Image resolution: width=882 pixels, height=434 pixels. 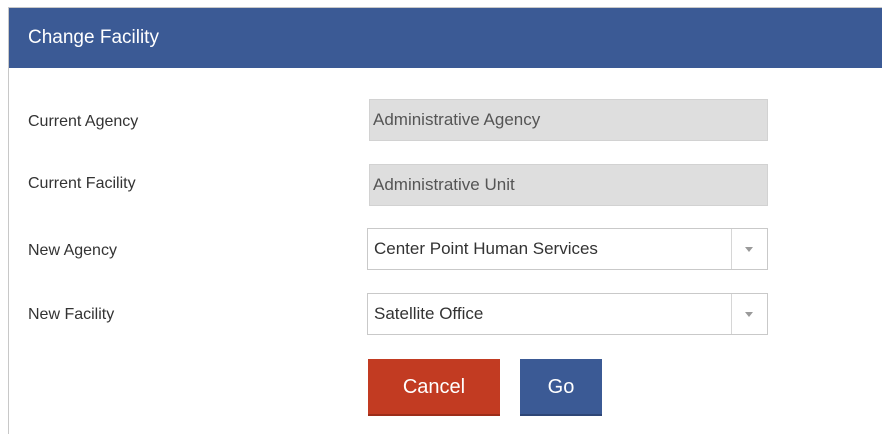 I want to click on go-button: Go, so click(x=561, y=387).